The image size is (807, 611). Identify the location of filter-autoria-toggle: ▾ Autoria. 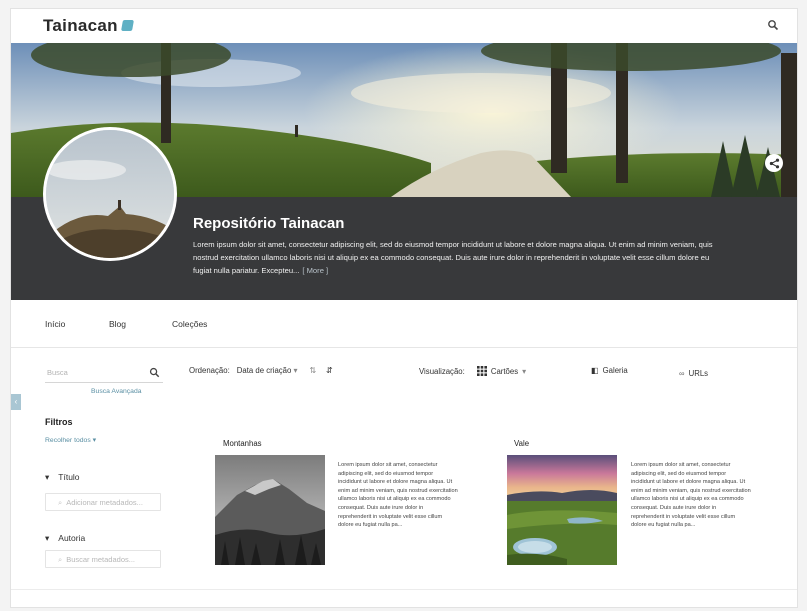
(65, 538).